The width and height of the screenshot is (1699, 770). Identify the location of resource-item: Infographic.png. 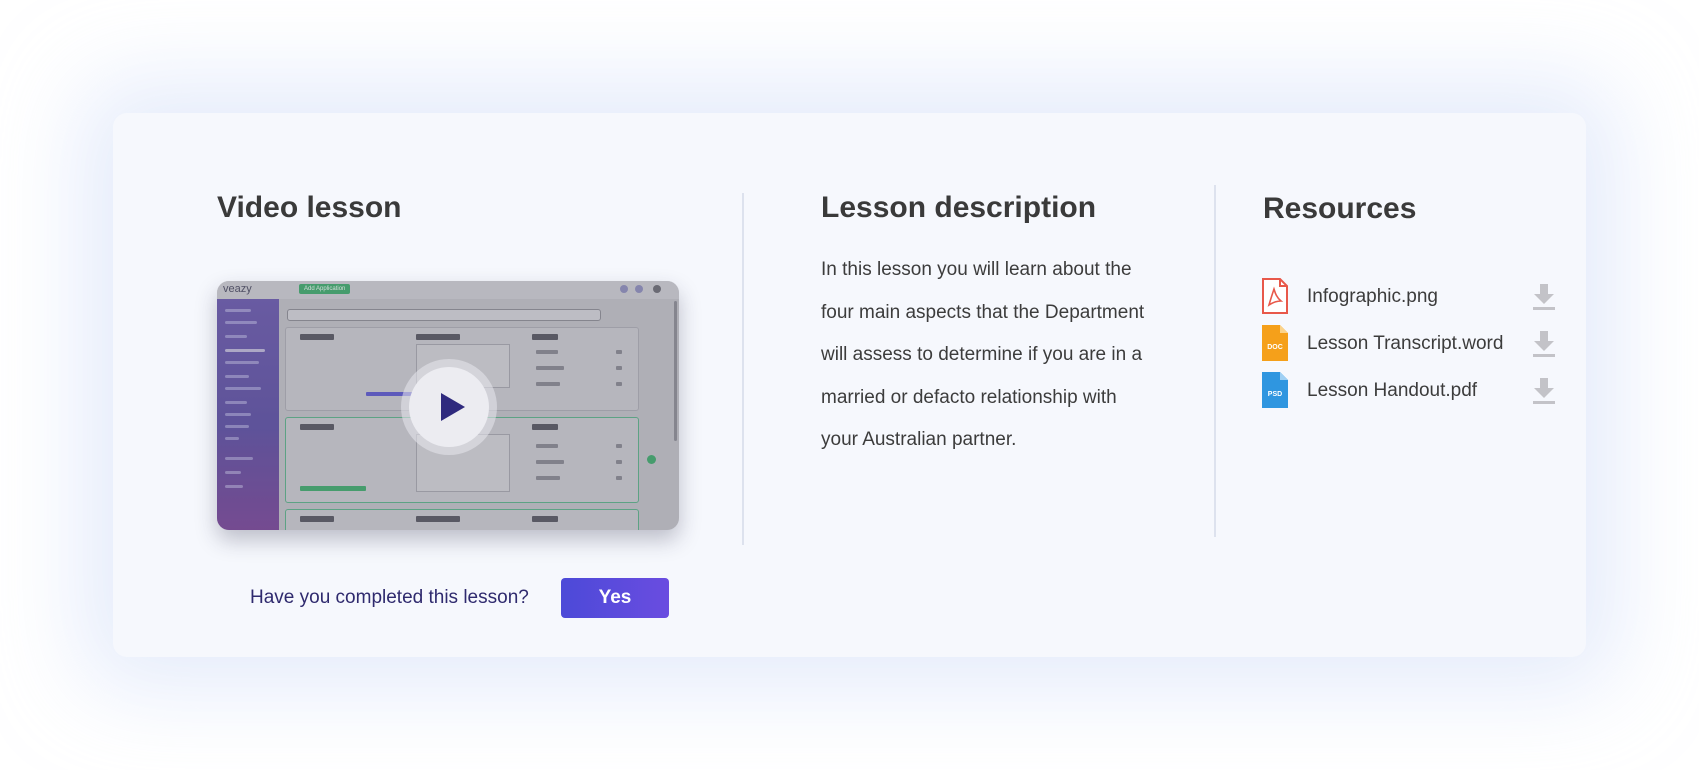
(1411, 296).